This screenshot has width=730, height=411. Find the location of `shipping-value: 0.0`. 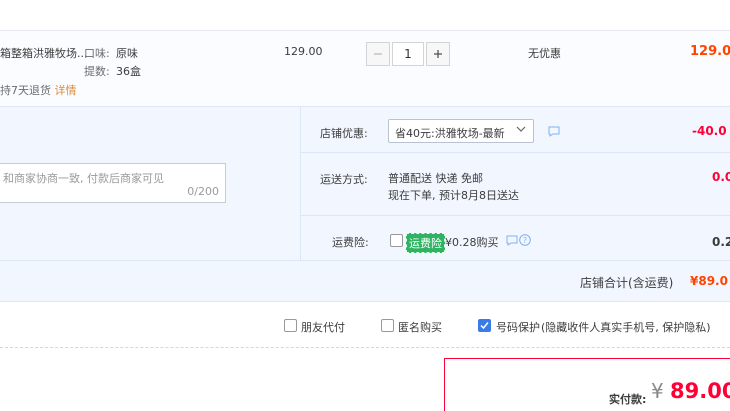

shipping-value: 0.0 is located at coordinates (721, 177).